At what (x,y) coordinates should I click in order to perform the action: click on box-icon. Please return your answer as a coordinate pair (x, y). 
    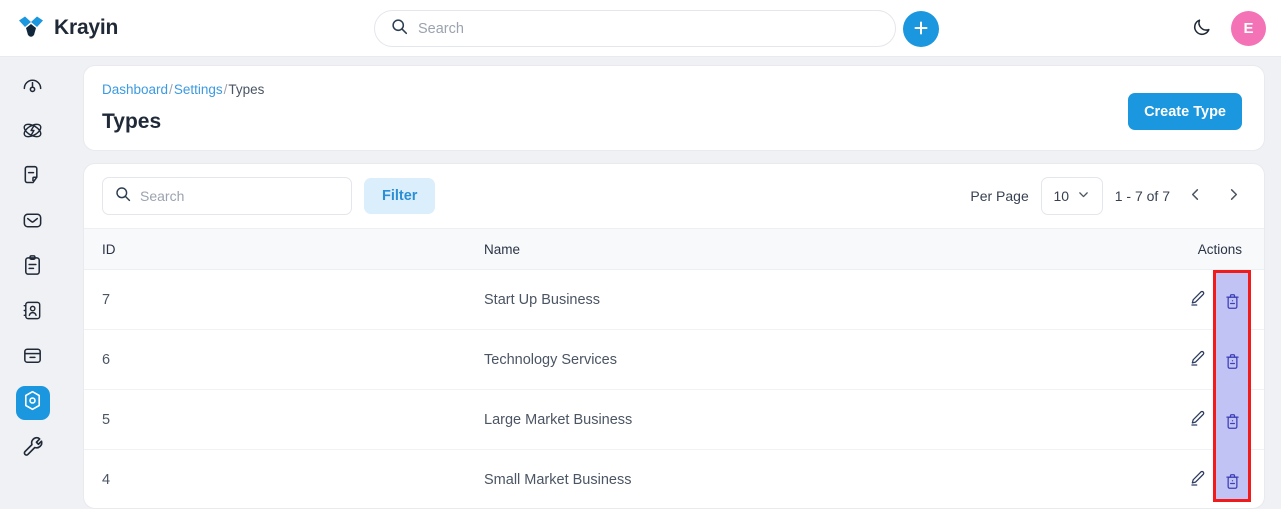
    Looking at the image, I should click on (32, 358).